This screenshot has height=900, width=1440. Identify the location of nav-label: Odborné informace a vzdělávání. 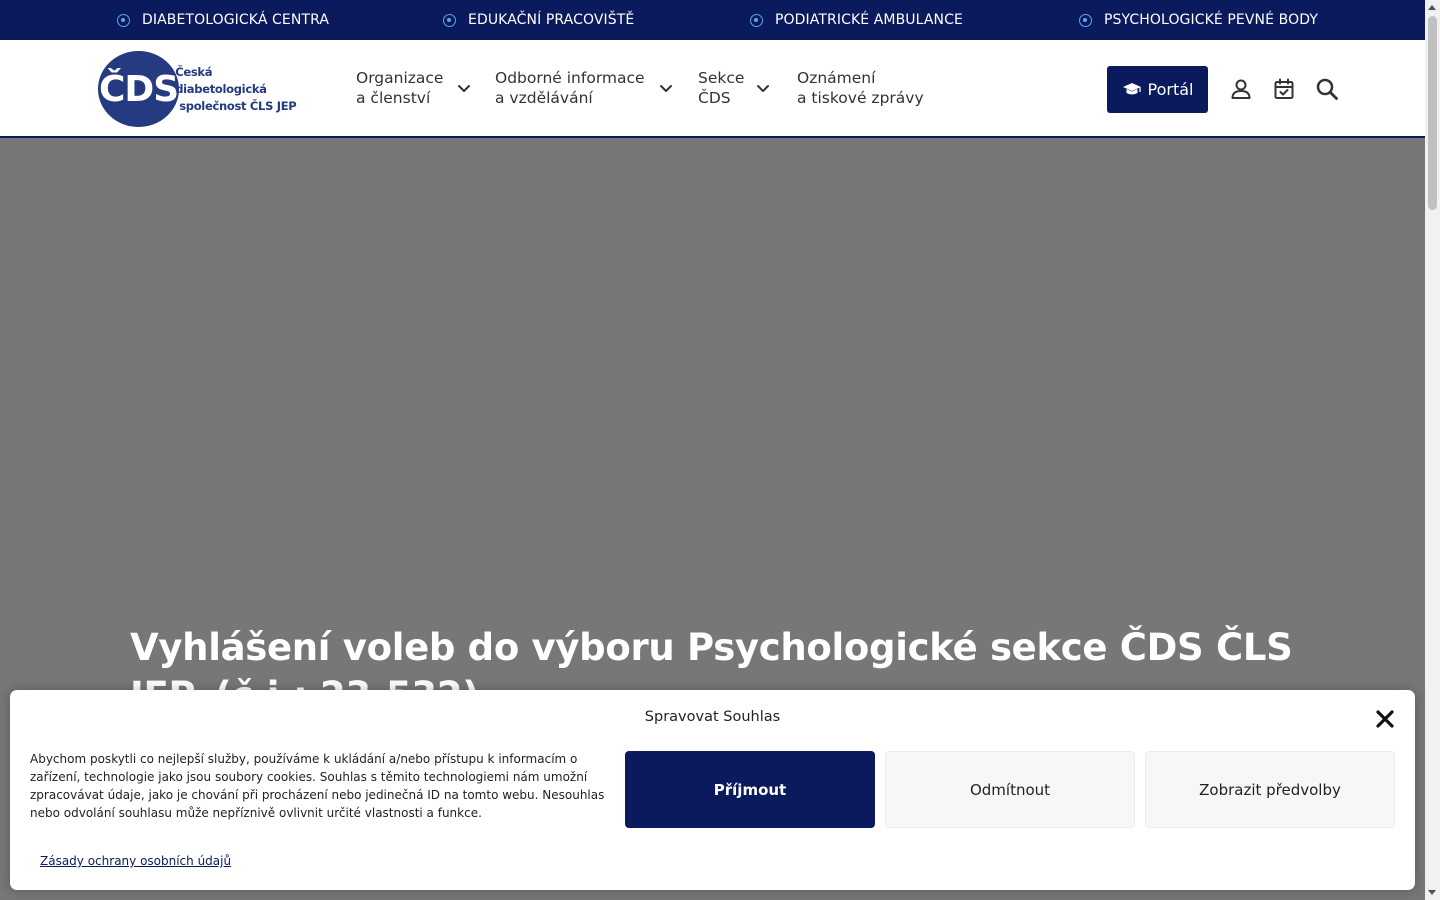
(570, 88).